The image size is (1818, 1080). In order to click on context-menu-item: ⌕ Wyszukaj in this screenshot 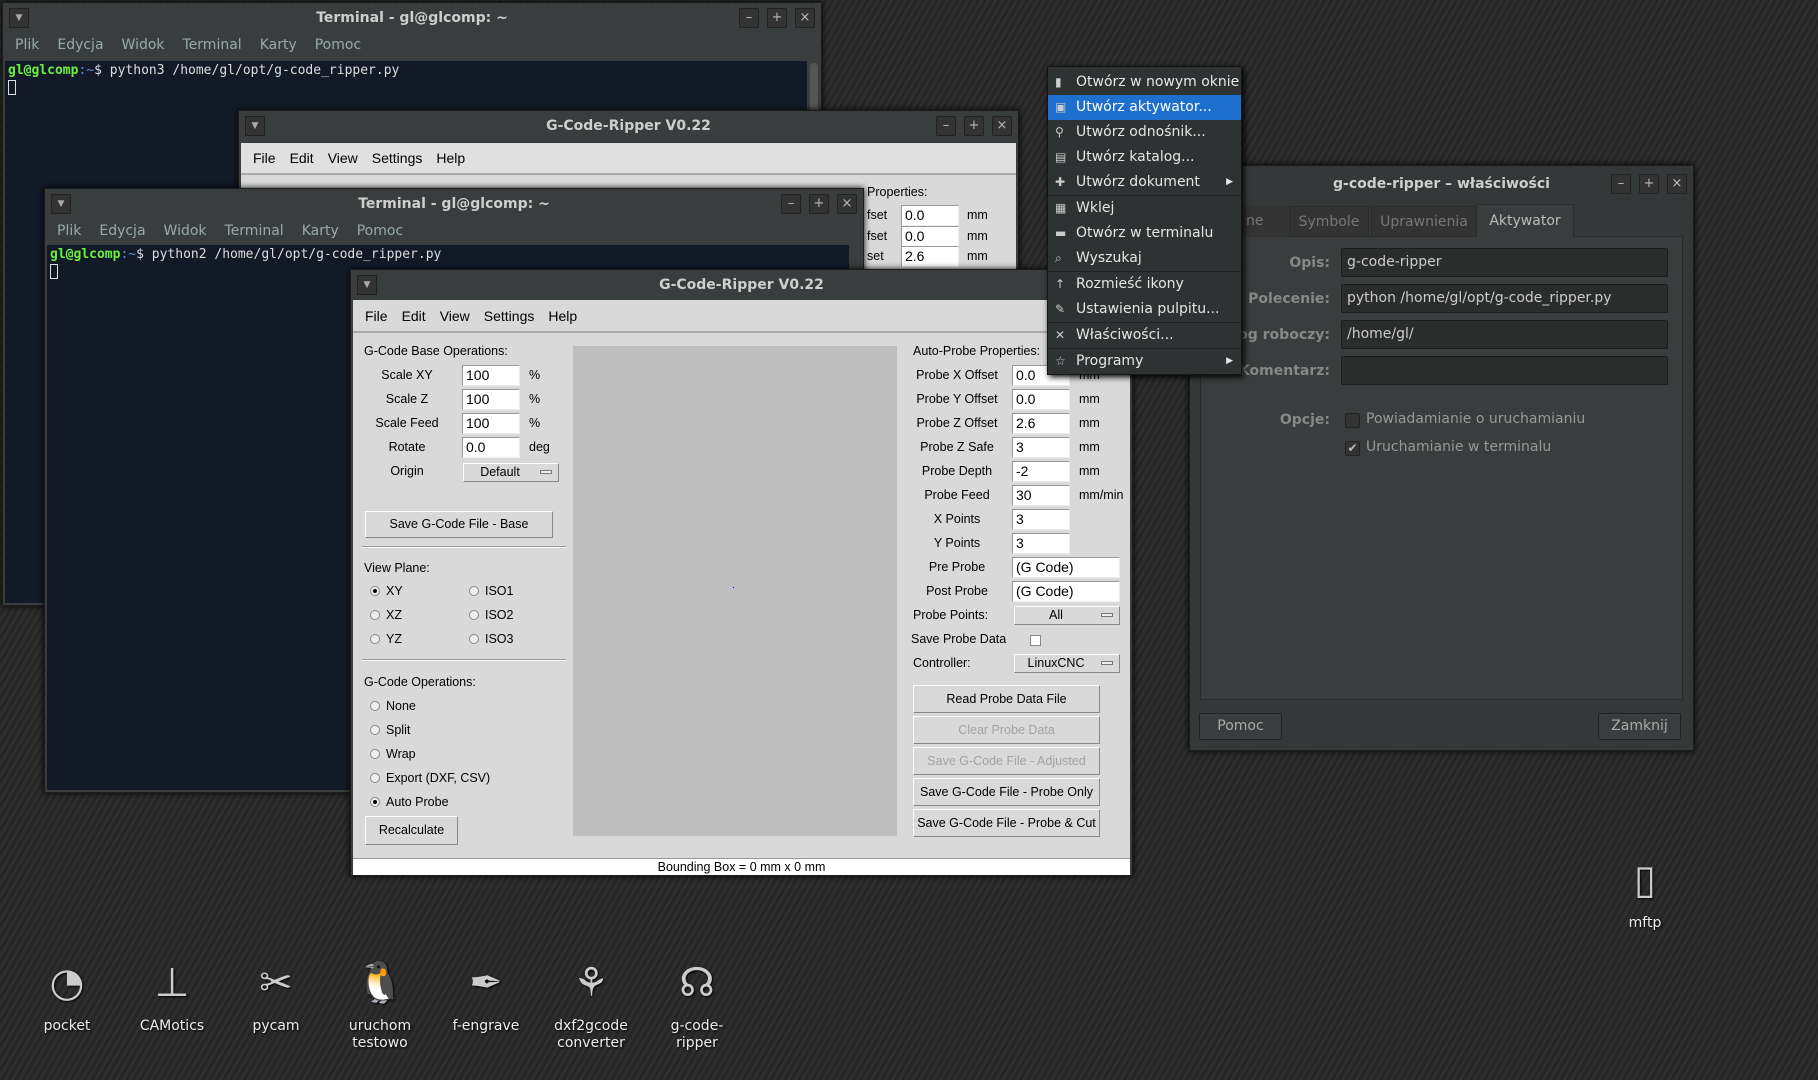, I will do `click(1144, 258)`.